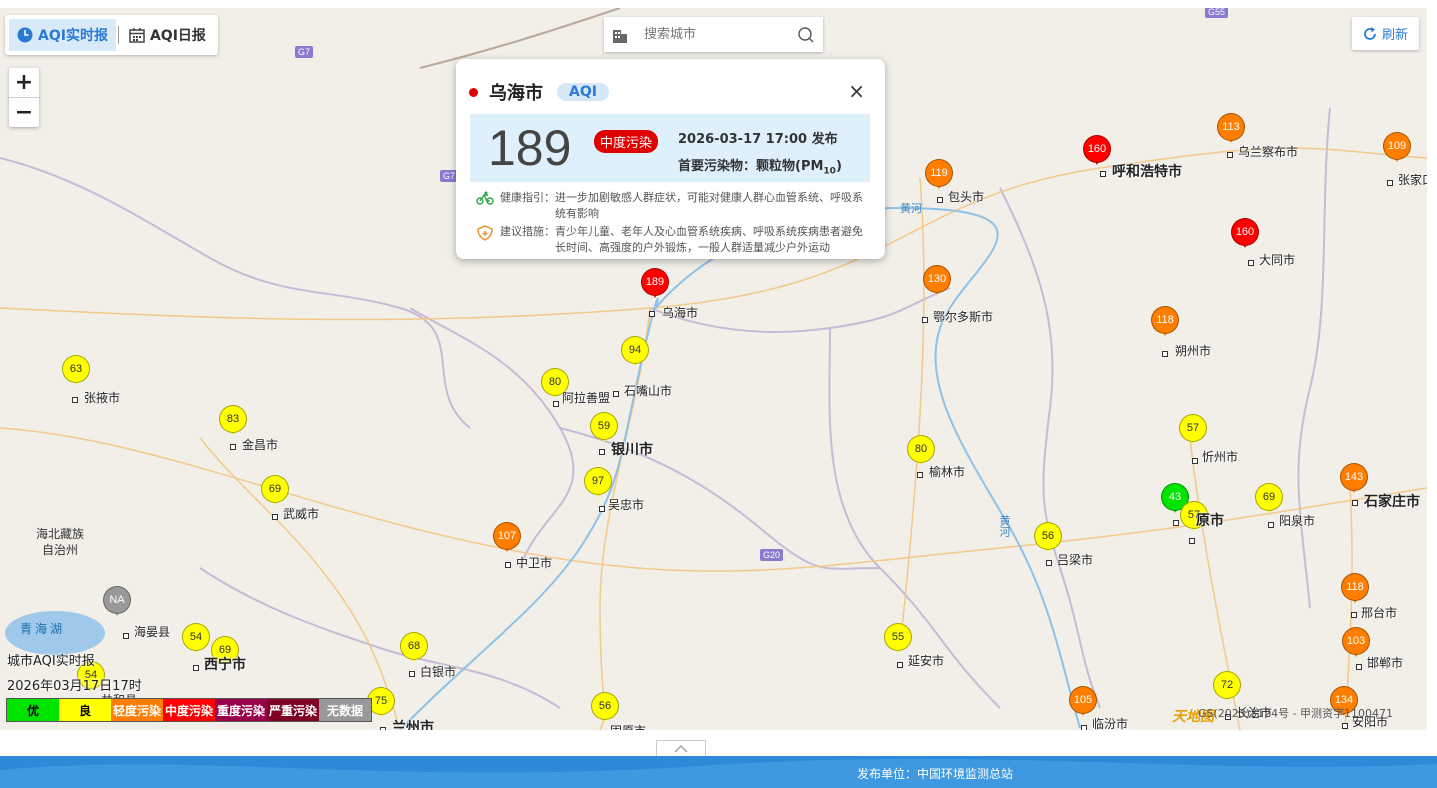 The height and width of the screenshot is (788, 1437). What do you see at coordinates (1297, 521) in the screenshot?
I see `city-label: 阳泉市` at bounding box center [1297, 521].